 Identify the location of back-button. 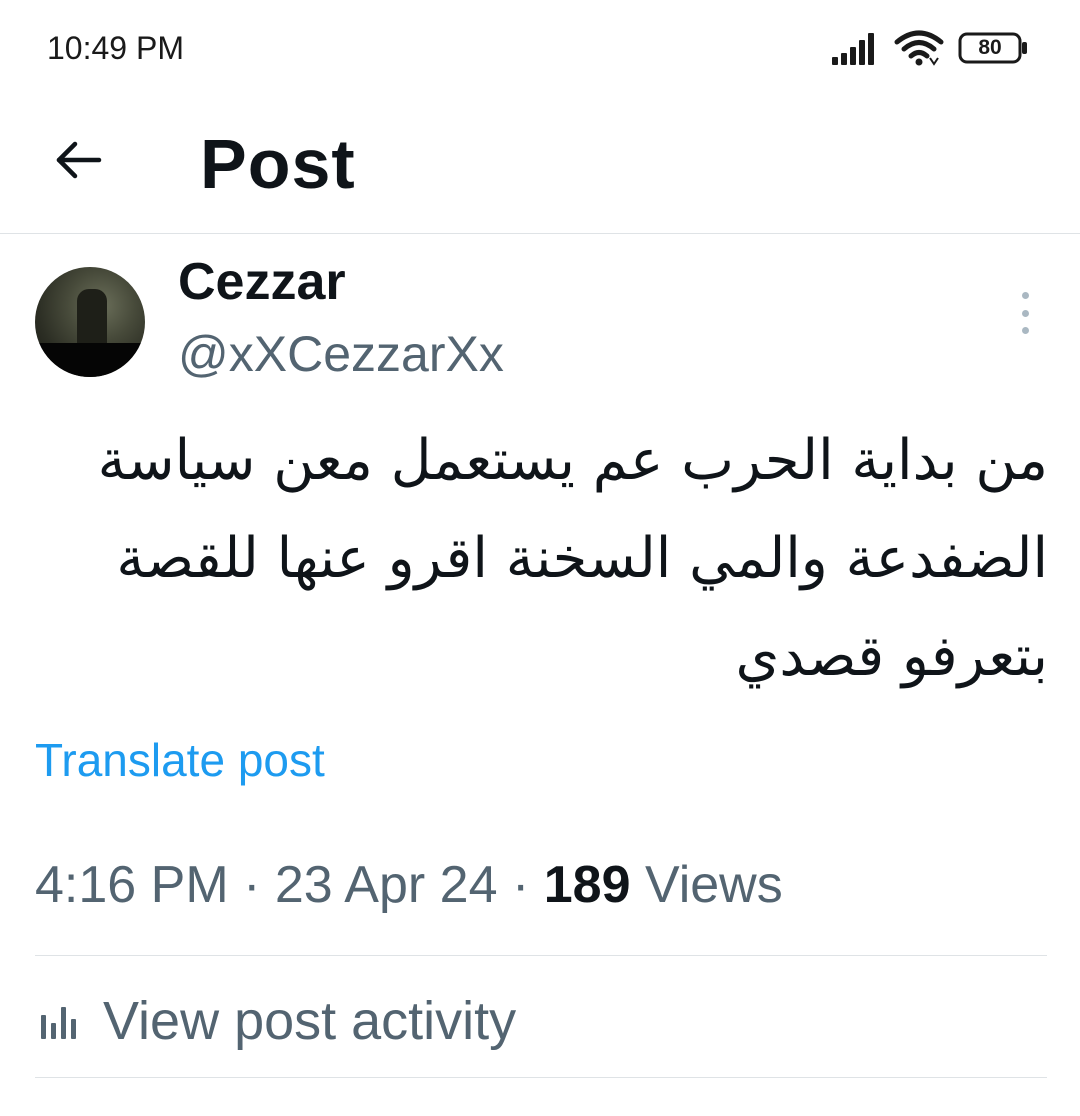
(78, 162).